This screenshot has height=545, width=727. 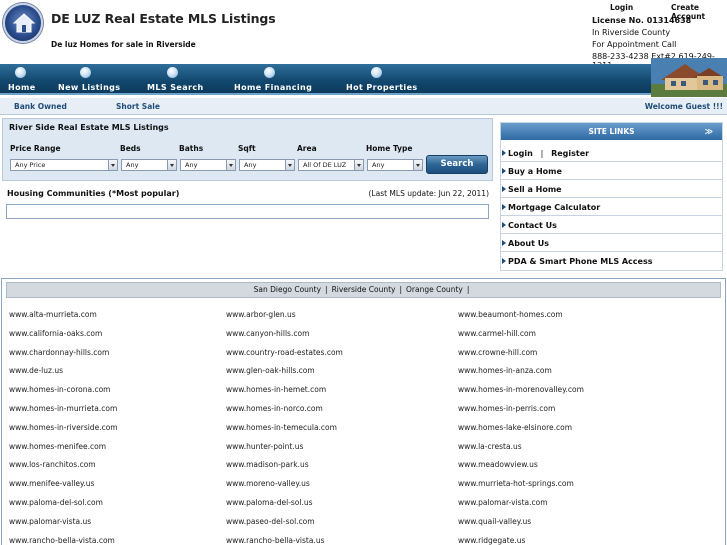 I want to click on community-link: www.murrieta-hot-springs.com, so click(x=516, y=483).